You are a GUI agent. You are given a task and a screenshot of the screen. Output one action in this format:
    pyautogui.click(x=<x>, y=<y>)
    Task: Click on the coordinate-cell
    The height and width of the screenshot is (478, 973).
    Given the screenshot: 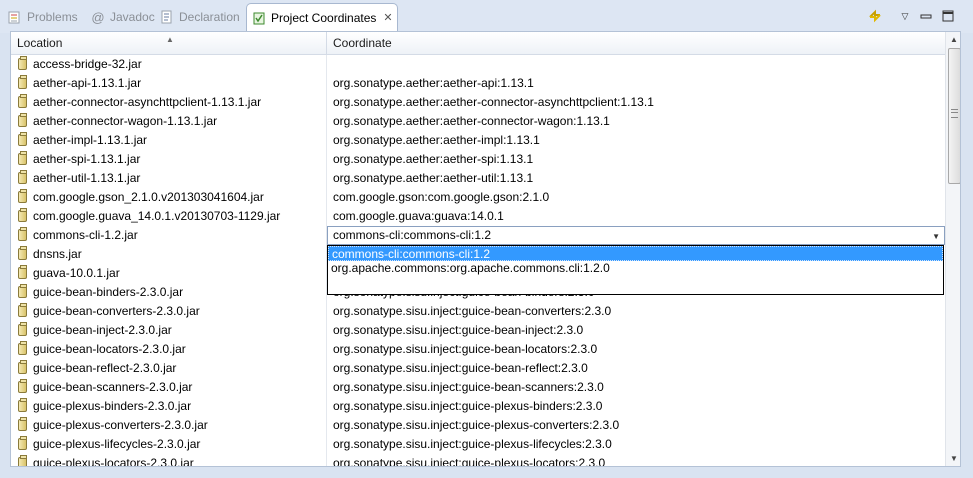 What is the action you would take?
    pyautogui.click(x=636, y=64)
    